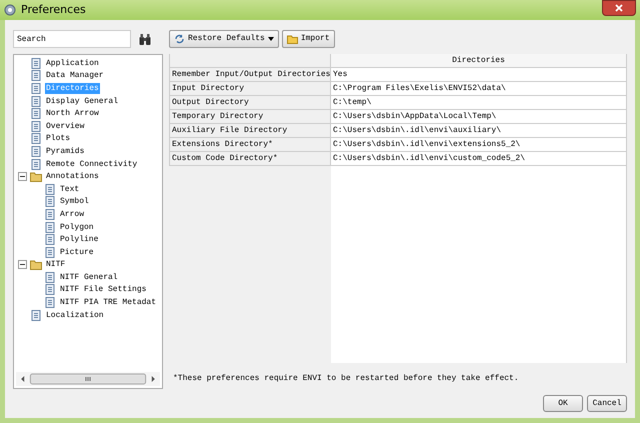 Image resolution: width=640 pixels, height=423 pixels. What do you see at coordinates (75, 315) in the screenshot?
I see `tree-item: Localization` at bounding box center [75, 315].